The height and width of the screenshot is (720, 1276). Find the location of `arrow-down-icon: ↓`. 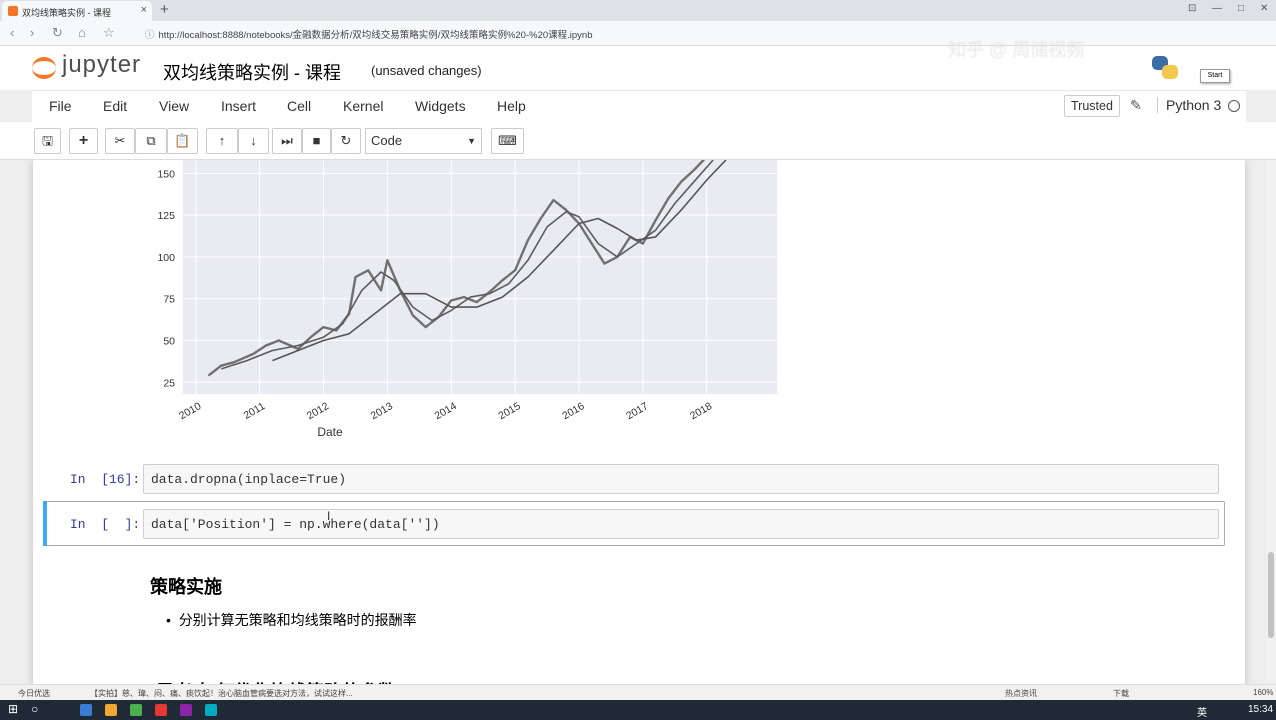

arrow-down-icon: ↓ is located at coordinates (253, 140).